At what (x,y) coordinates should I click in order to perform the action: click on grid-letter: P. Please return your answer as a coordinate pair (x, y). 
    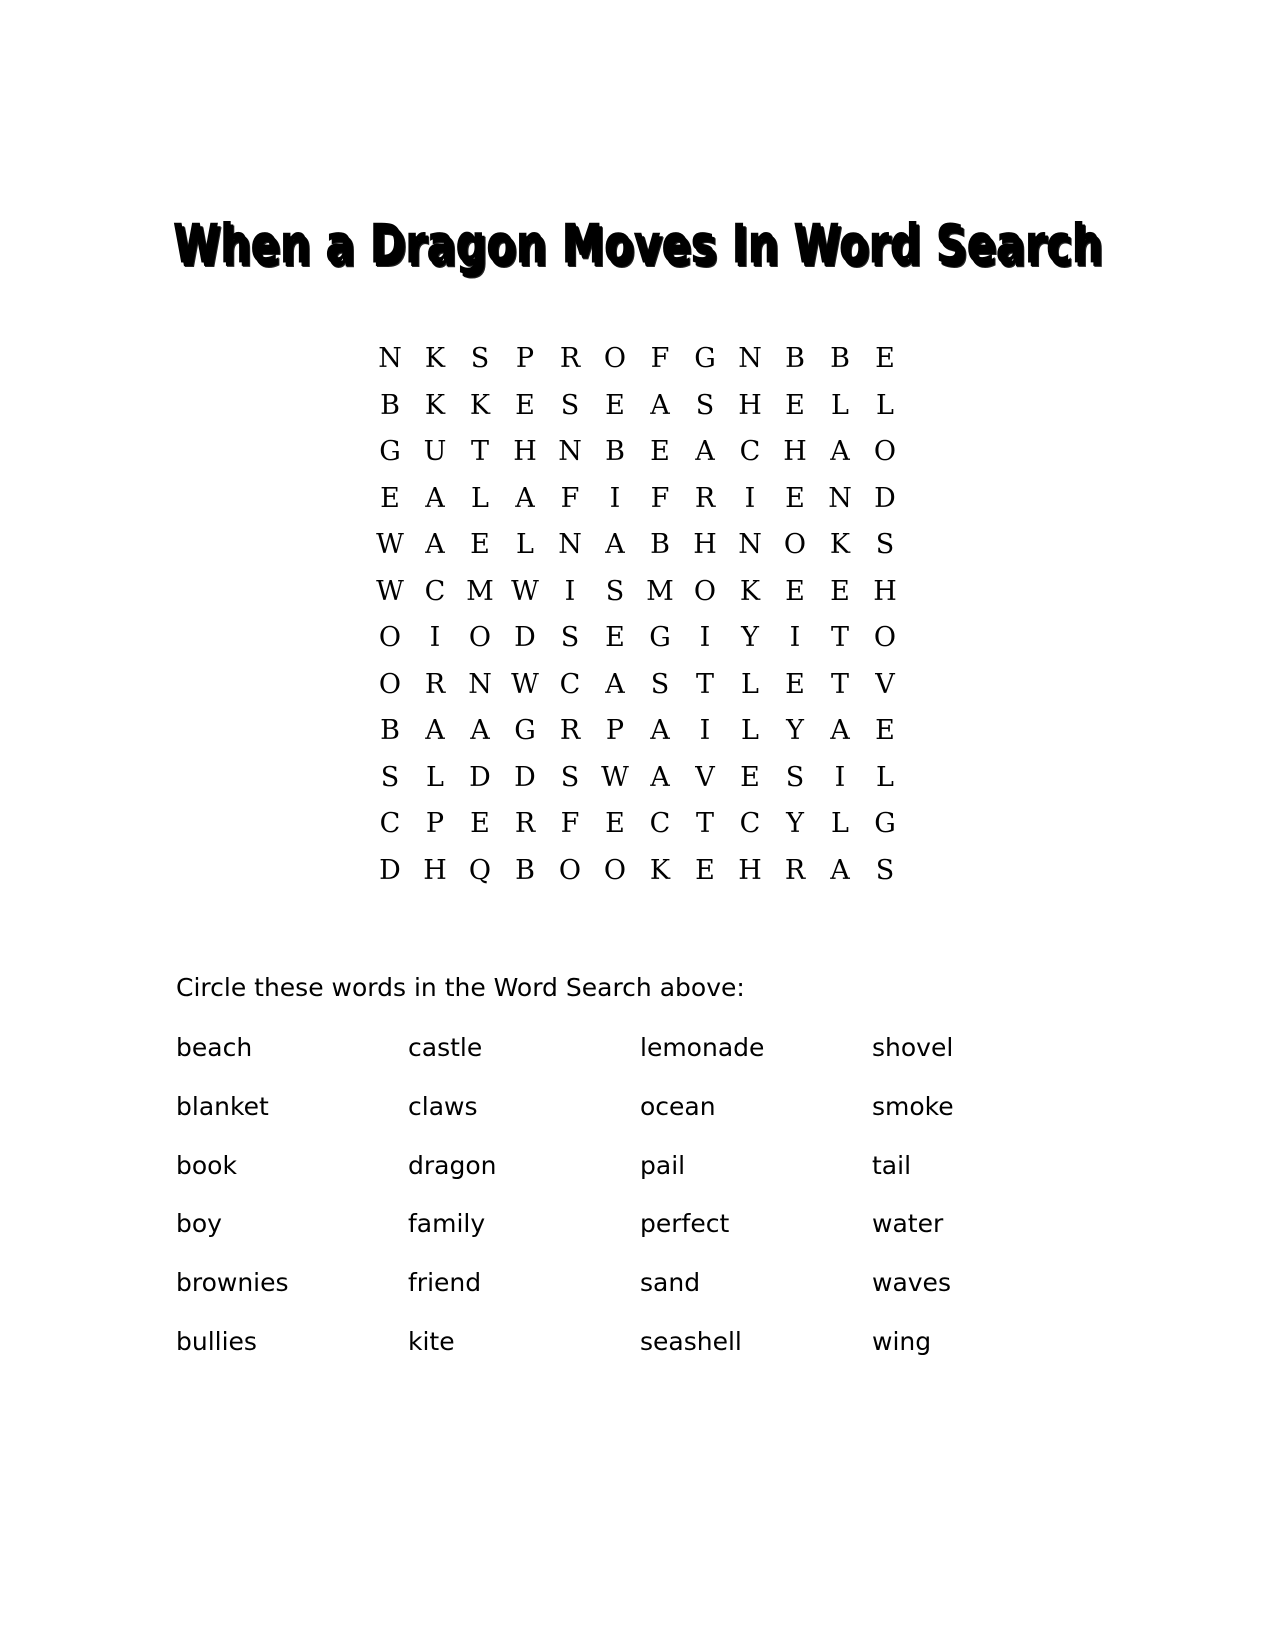
    Looking at the image, I should click on (435, 824).